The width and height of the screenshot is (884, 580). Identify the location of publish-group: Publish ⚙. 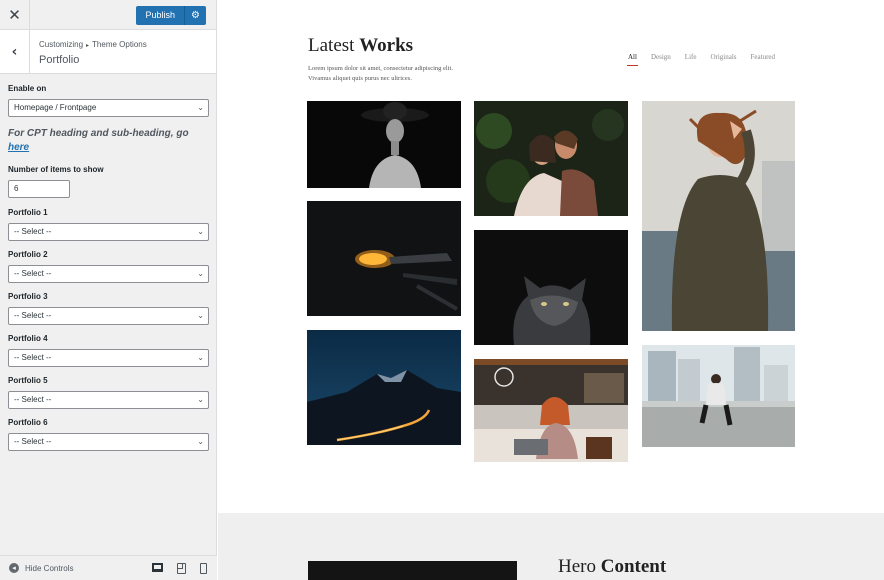
(171, 15).